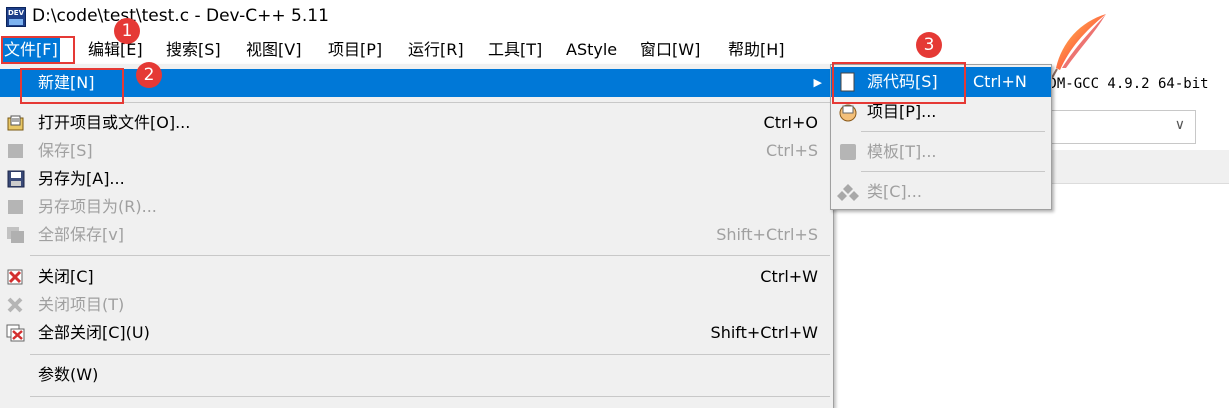  I want to click on close-all-icon, so click(16, 333).